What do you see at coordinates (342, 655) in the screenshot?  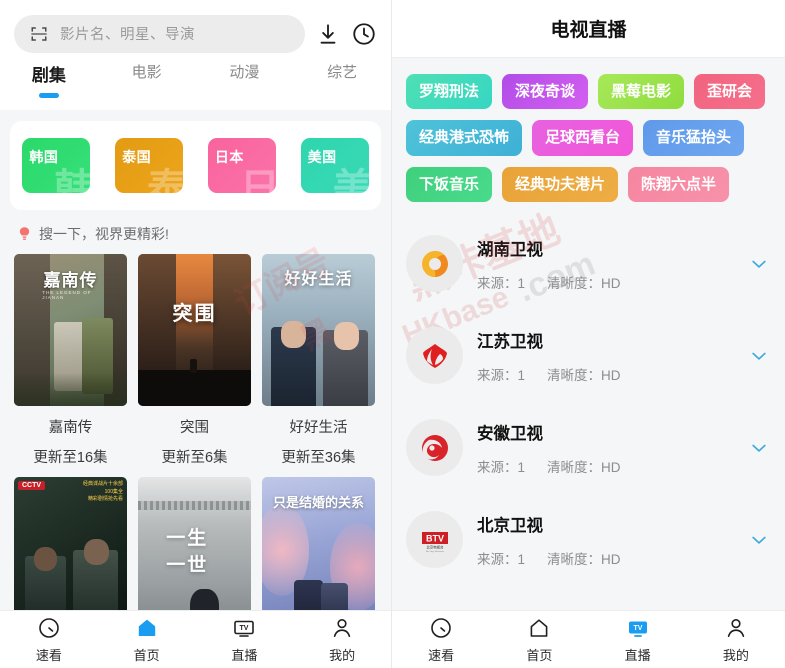 I see `nav-label: 我的` at bounding box center [342, 655].